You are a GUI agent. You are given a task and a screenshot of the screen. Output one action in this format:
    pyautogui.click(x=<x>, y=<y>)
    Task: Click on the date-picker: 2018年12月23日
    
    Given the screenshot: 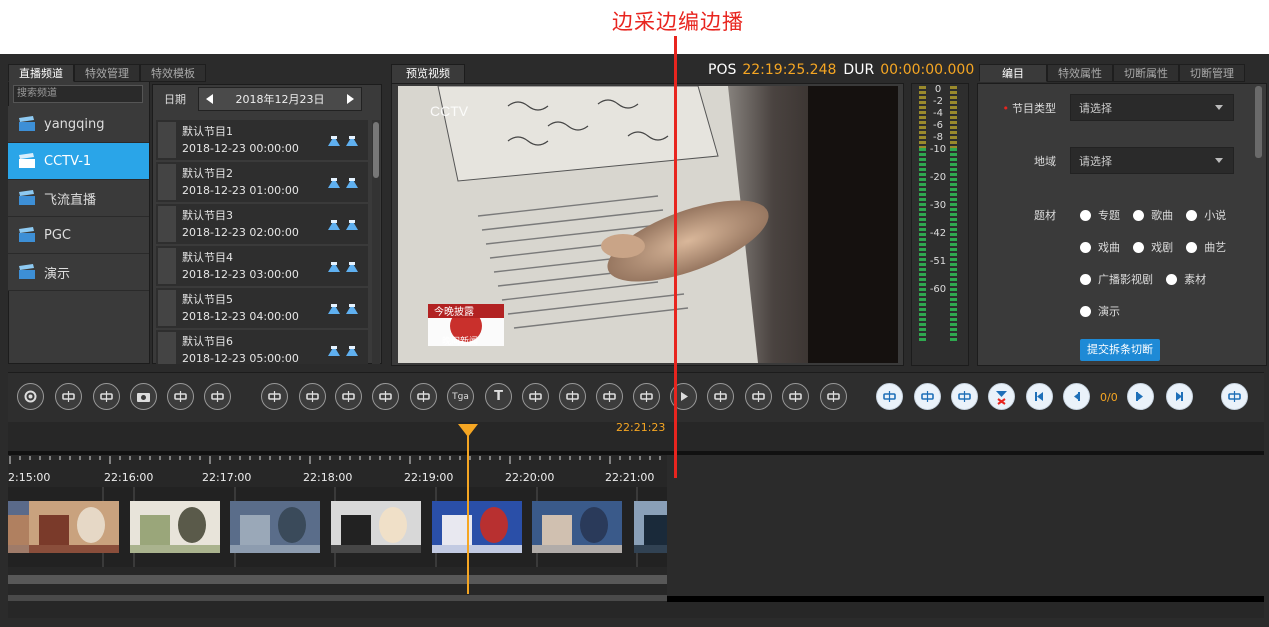 What is the action you would take?
    pyautogui.click(x=280, y=99)
    